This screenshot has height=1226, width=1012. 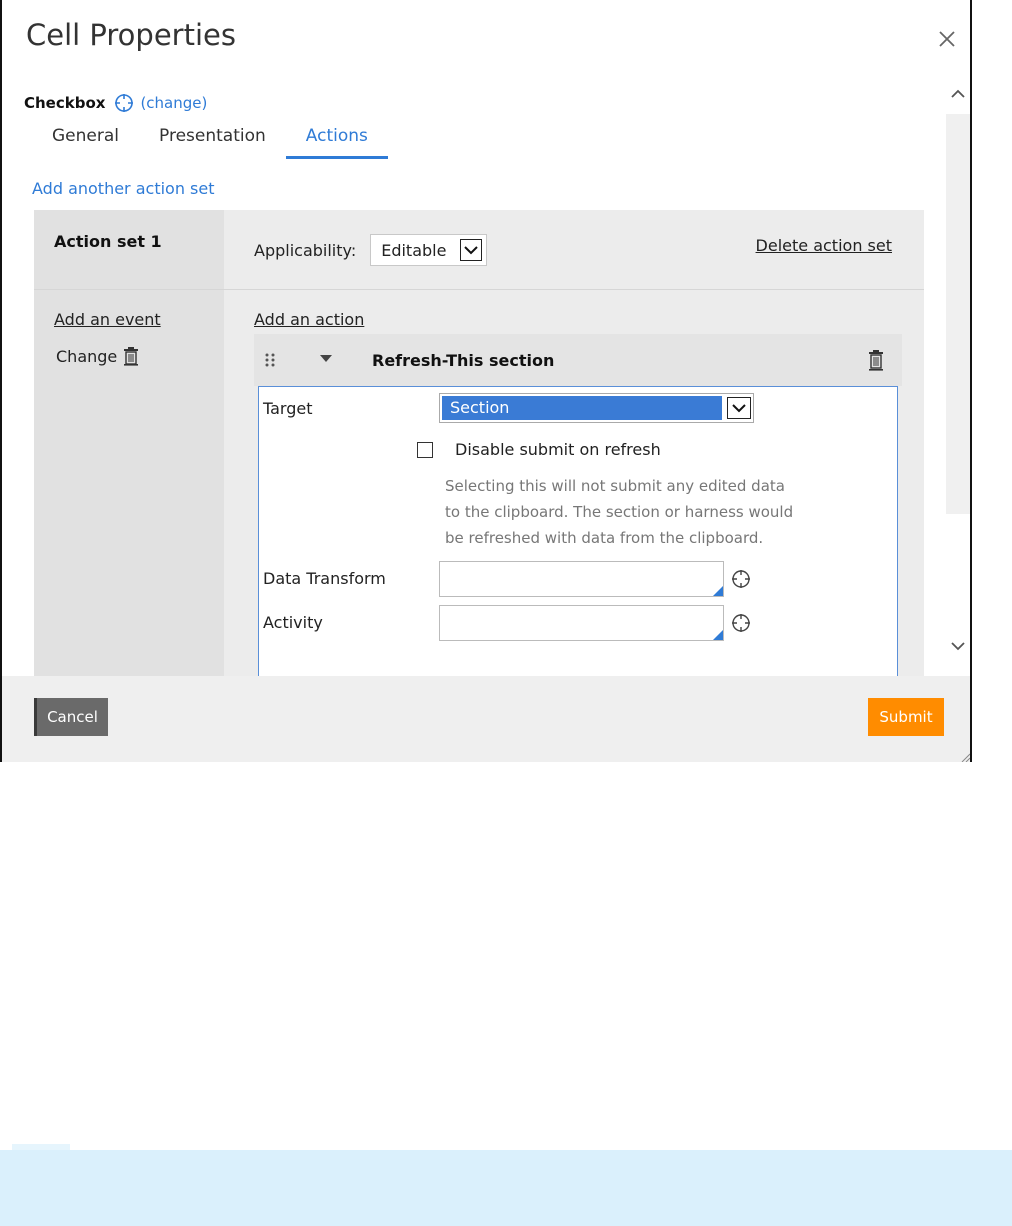 I want to click on add-action-link: Add an action, so click(x=309, y=319).